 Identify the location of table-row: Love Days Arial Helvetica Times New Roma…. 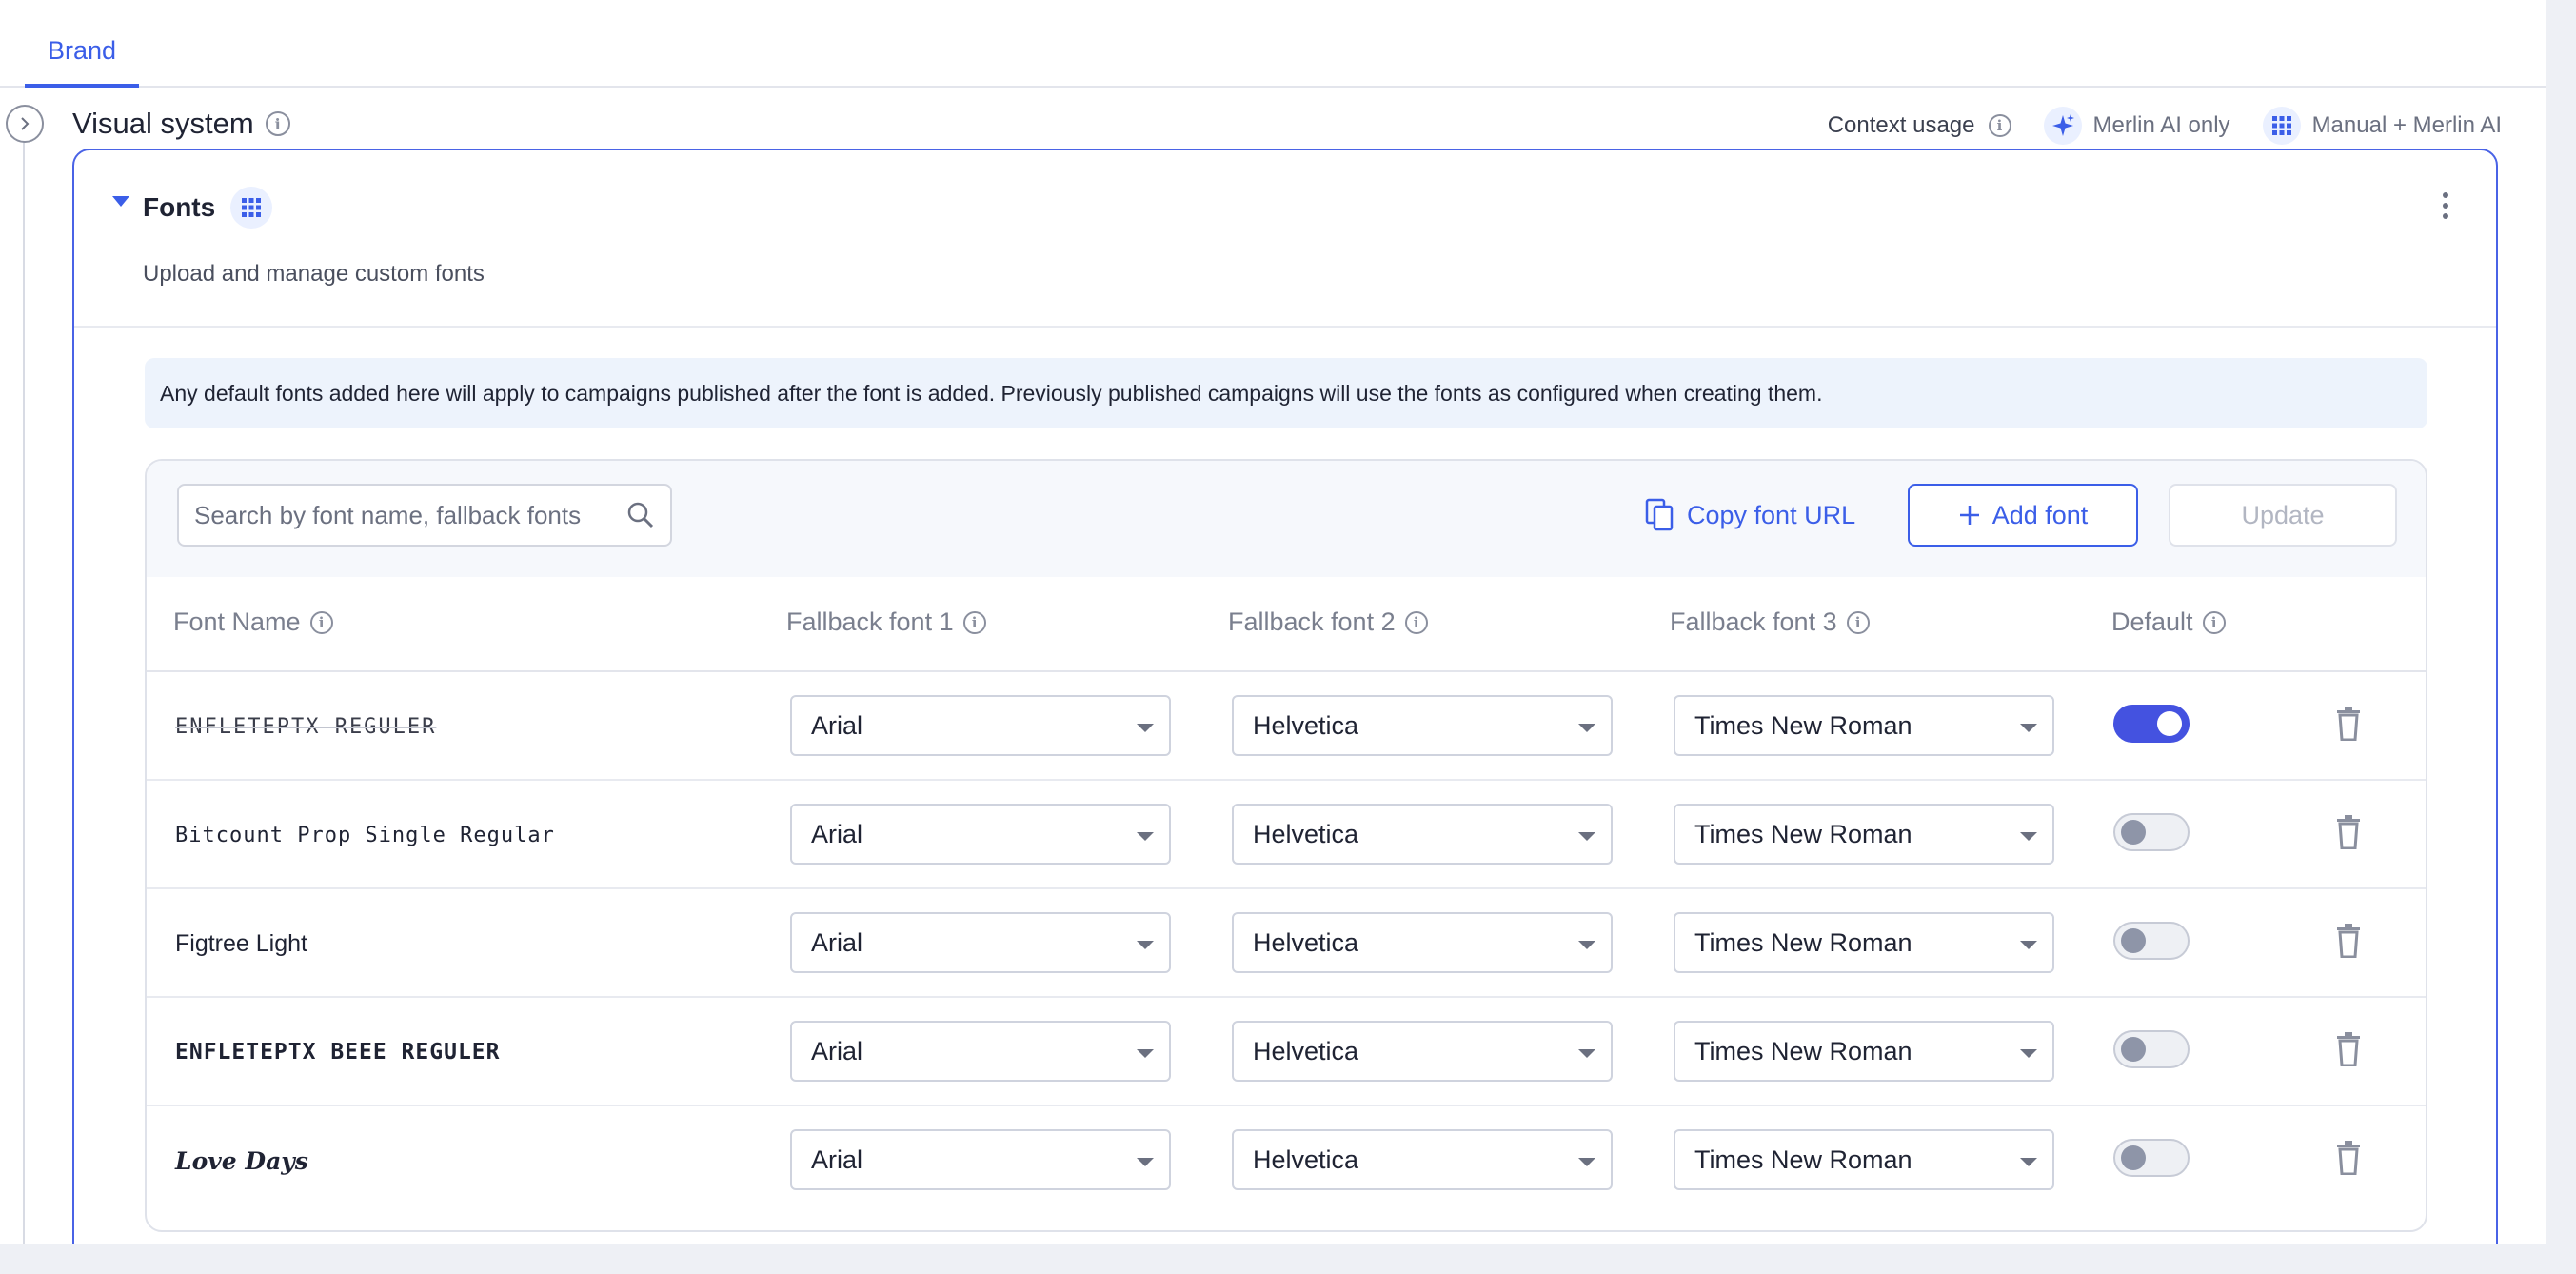
(1286, 1161).